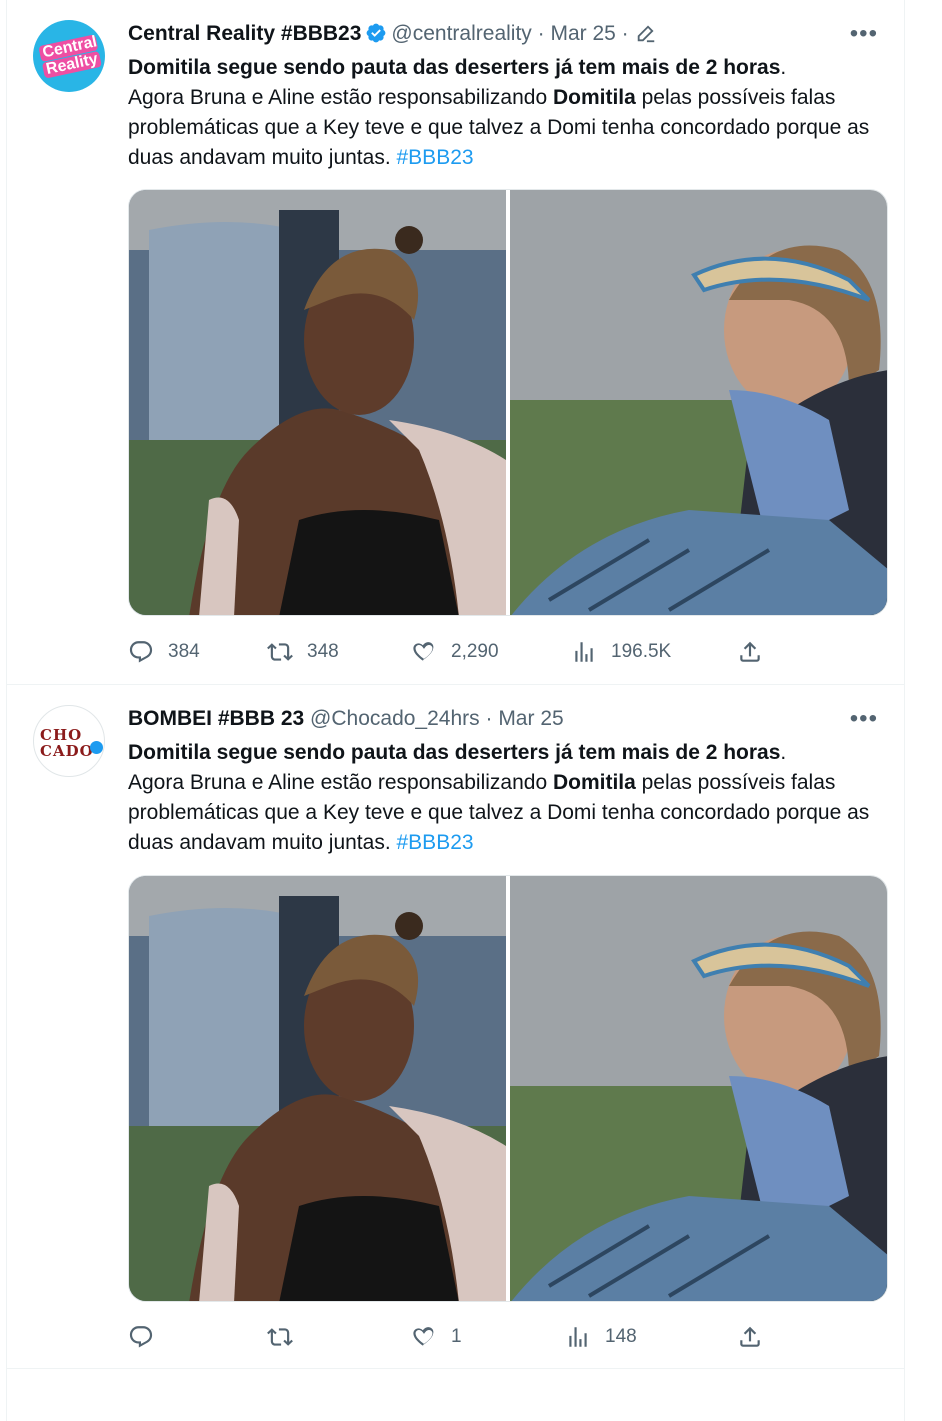  I want to click on like-button: 1, so click(436, 1337).